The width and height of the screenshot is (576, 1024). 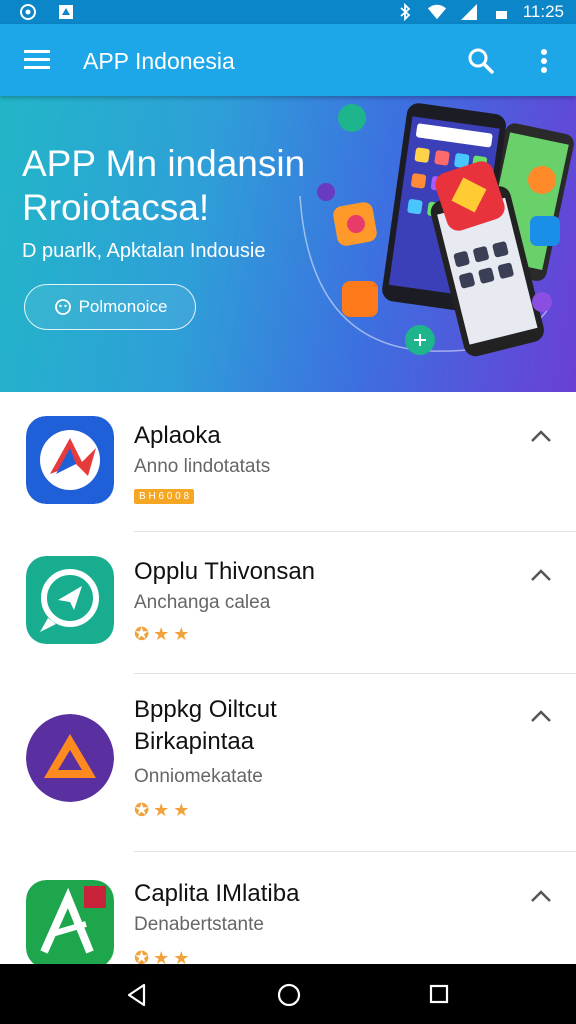 I want to click on menu-button, so click(x=37, y=60).